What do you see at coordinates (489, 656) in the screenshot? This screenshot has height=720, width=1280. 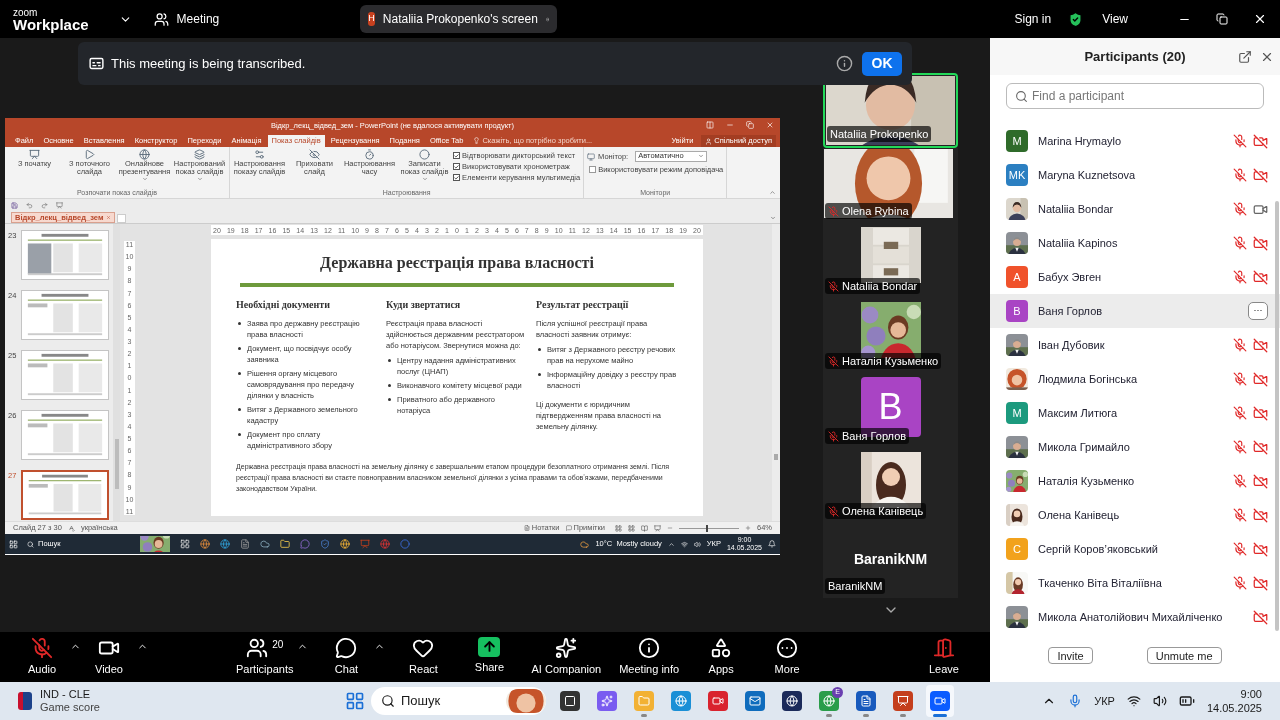 I see `toolbar-button: Share` at bounding box center [489, 656].